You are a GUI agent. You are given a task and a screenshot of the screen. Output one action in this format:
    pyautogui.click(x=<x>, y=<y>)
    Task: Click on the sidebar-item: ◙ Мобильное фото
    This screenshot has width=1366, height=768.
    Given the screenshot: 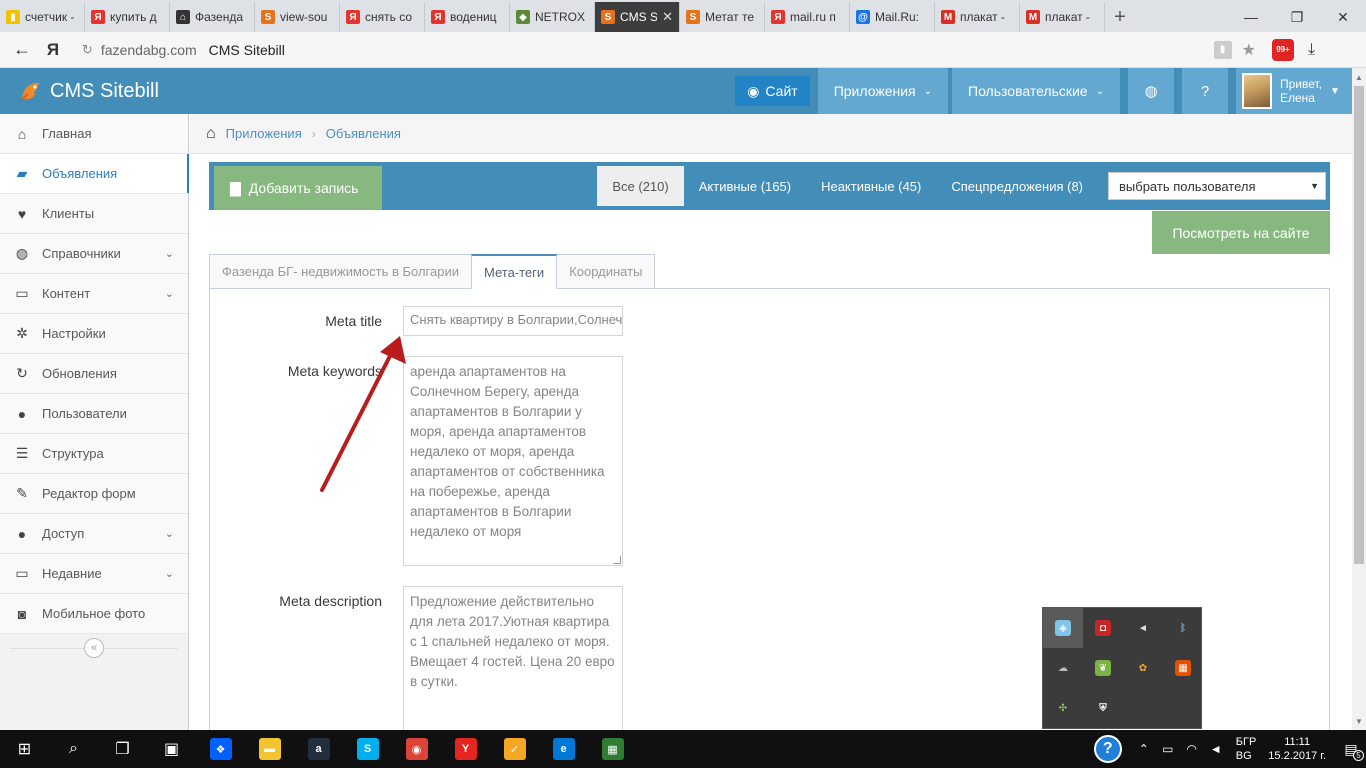 What is the action you would take?
    pyautogui.click(x=94, y=614)
    